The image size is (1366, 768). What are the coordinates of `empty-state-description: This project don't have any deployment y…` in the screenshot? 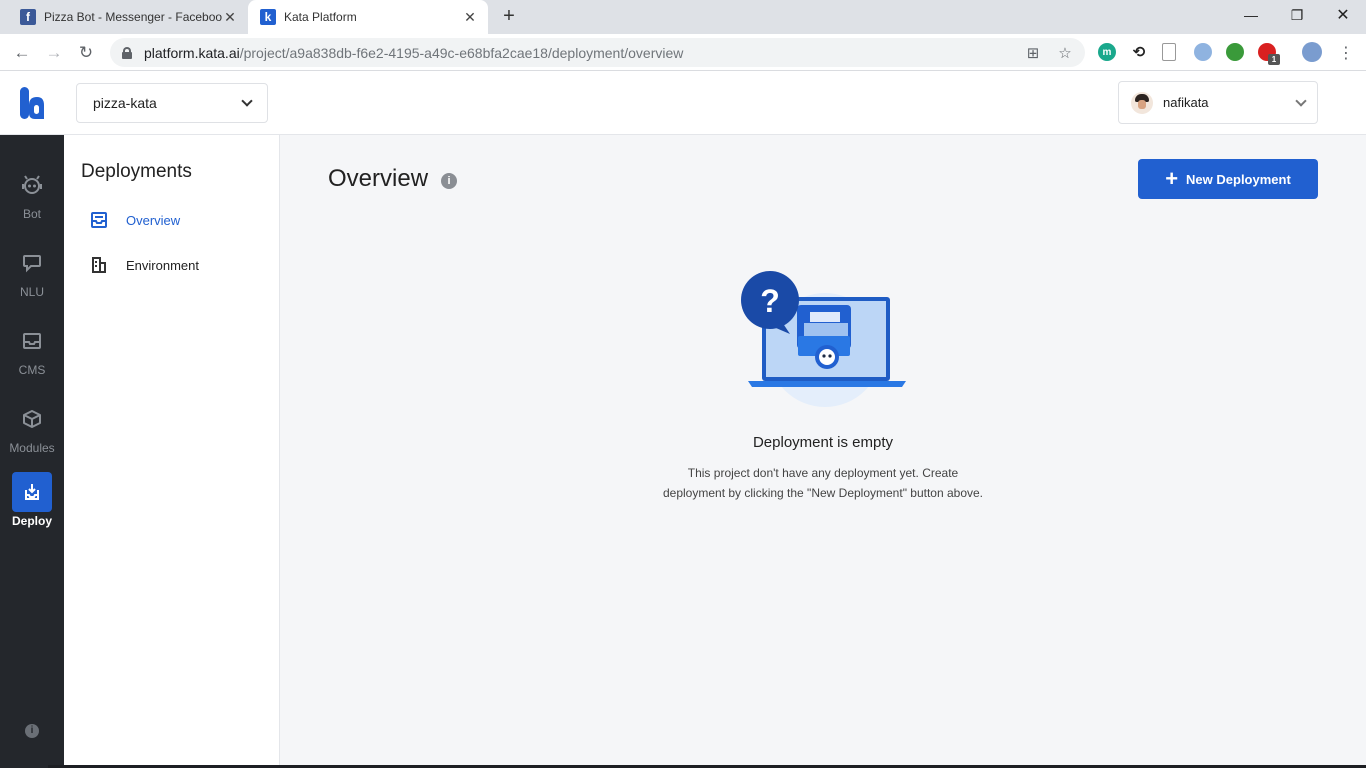 It's located at (823, 483).